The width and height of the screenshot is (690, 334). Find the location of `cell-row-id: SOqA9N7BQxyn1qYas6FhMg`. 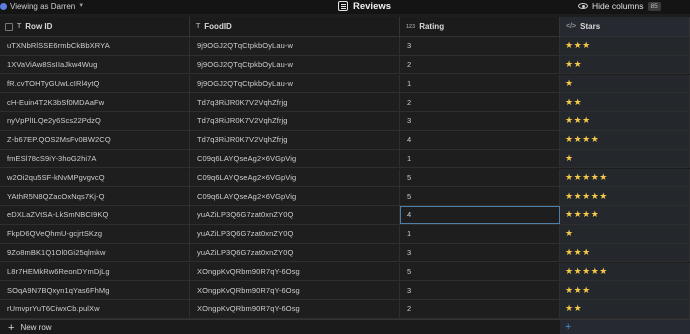

cell-row-id: SOqA9N7BQxyn1qYas6FhMg is located at coordinates (95, 290).